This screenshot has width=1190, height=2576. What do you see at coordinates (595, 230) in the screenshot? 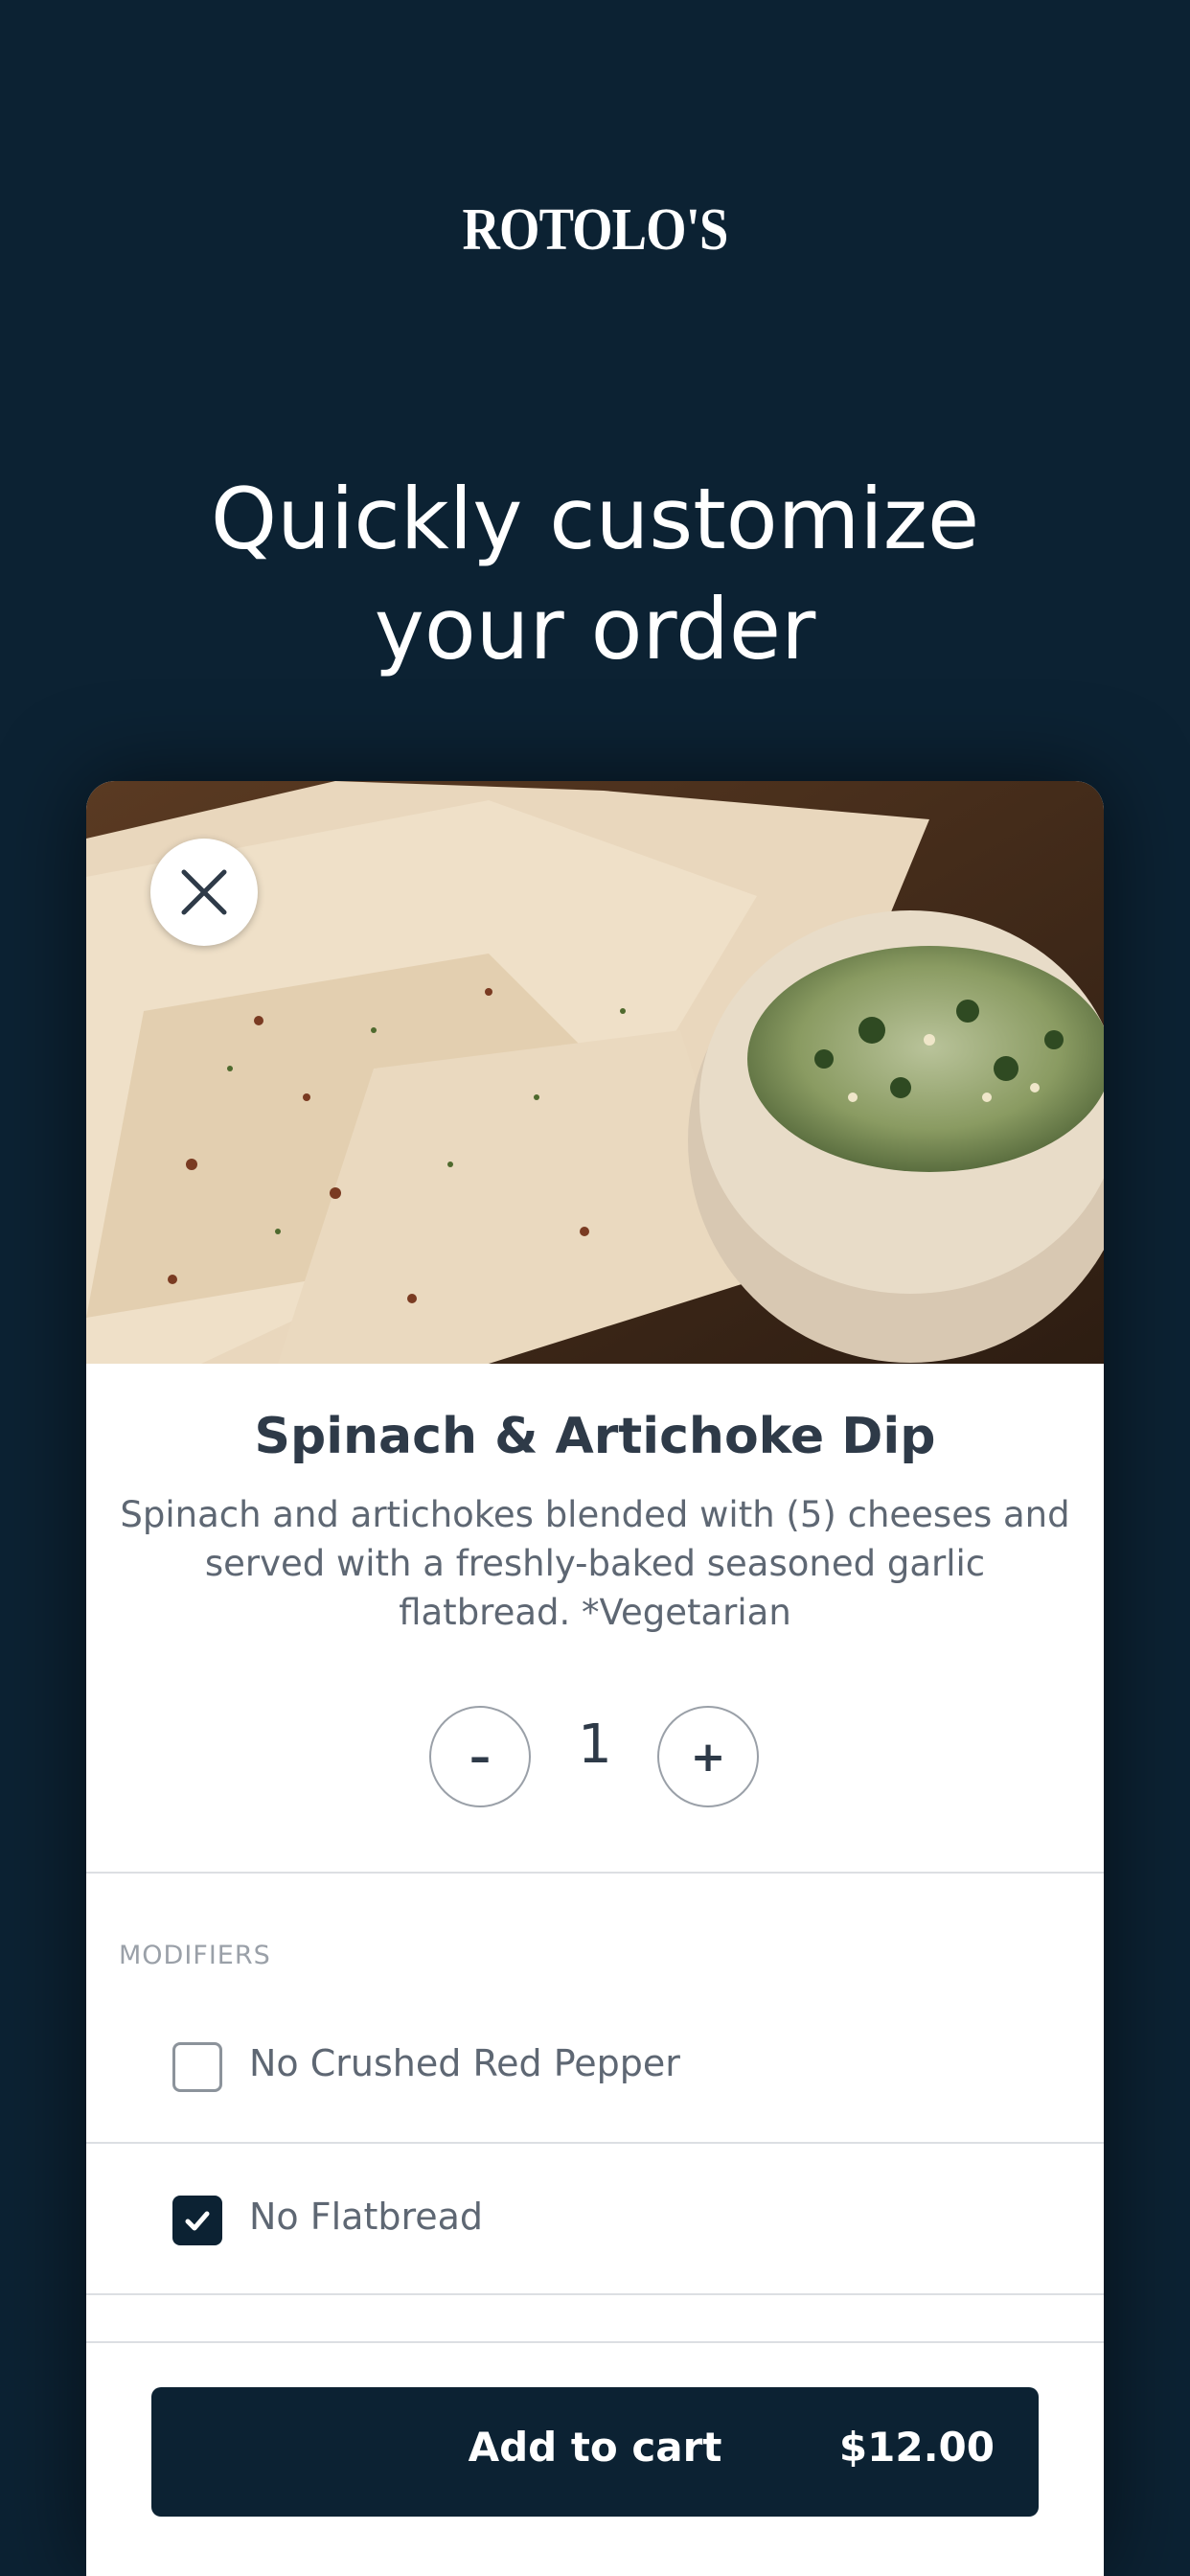
I see `brand-logo: ROTOLO'S` at bounding box center [595, 230].